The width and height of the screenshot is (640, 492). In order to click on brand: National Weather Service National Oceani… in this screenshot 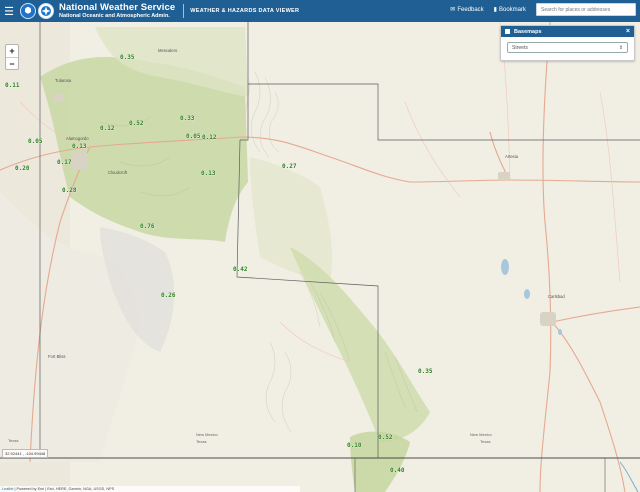, I will do `click(117, 11)`.